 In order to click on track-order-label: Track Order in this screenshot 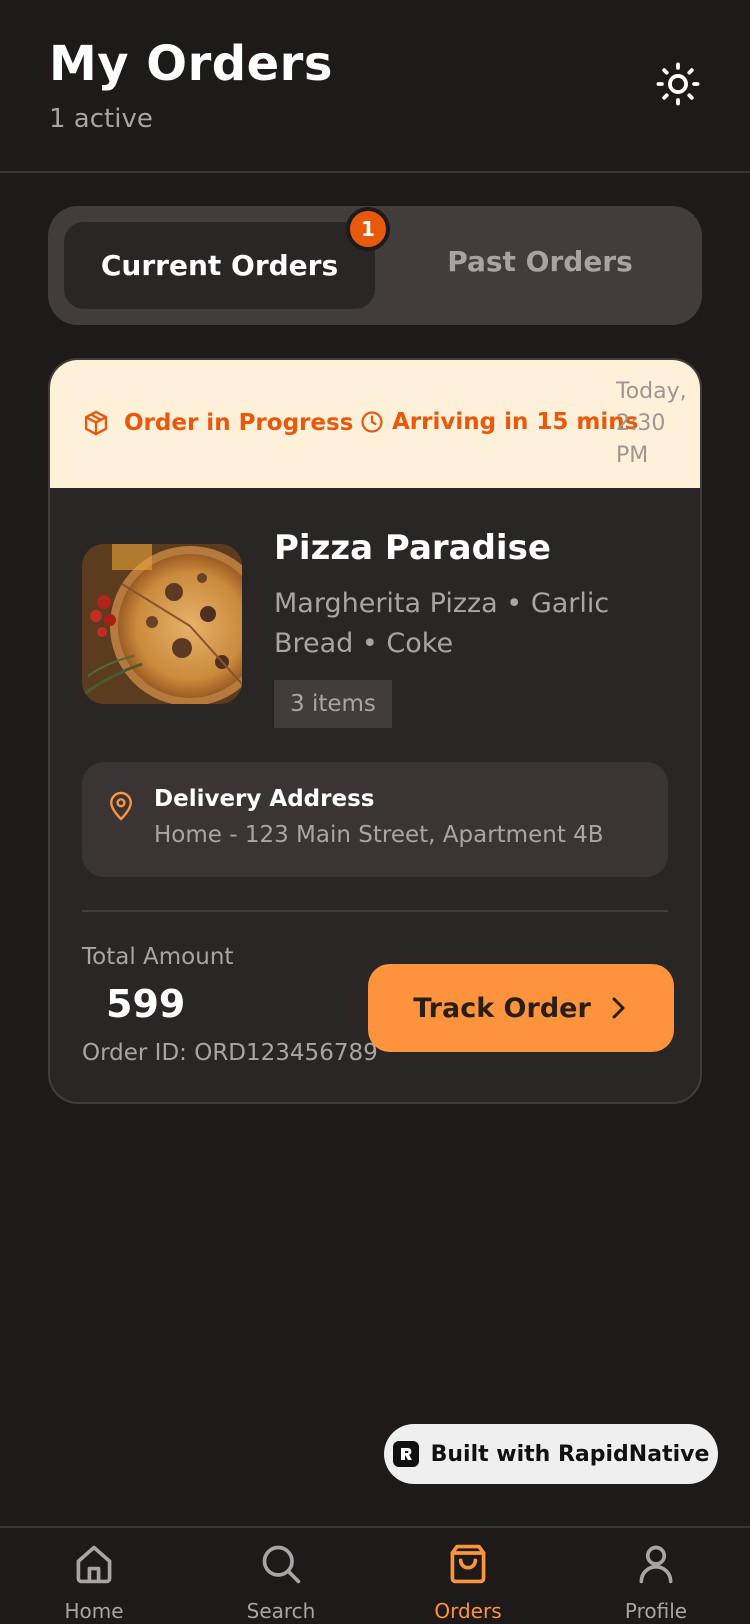, I will do `click(502, 1008)`.